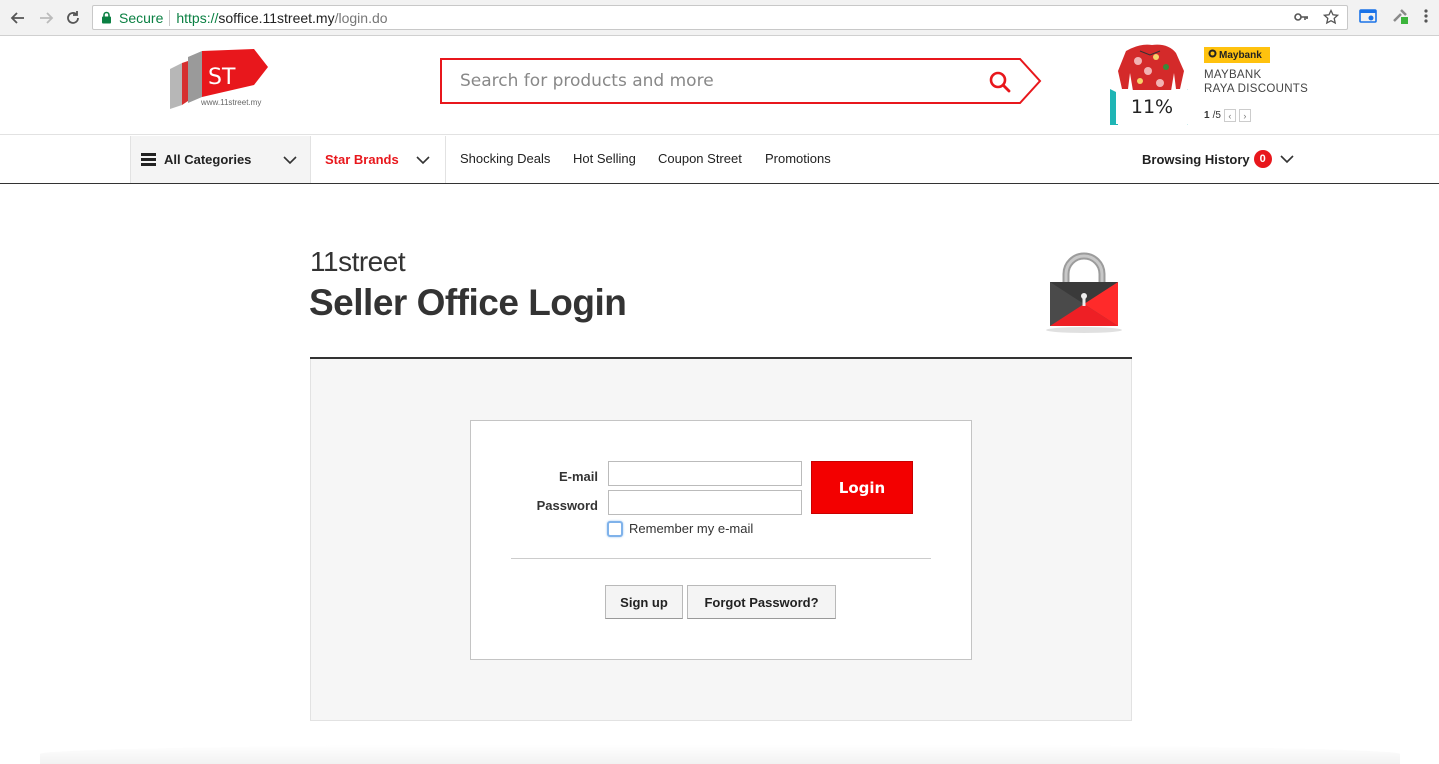 This screenshot has height=764, width=1439. What do you see at coordinates (705, 502) in the screenshot?
I see `password-field` at bounding box center [705, 502].